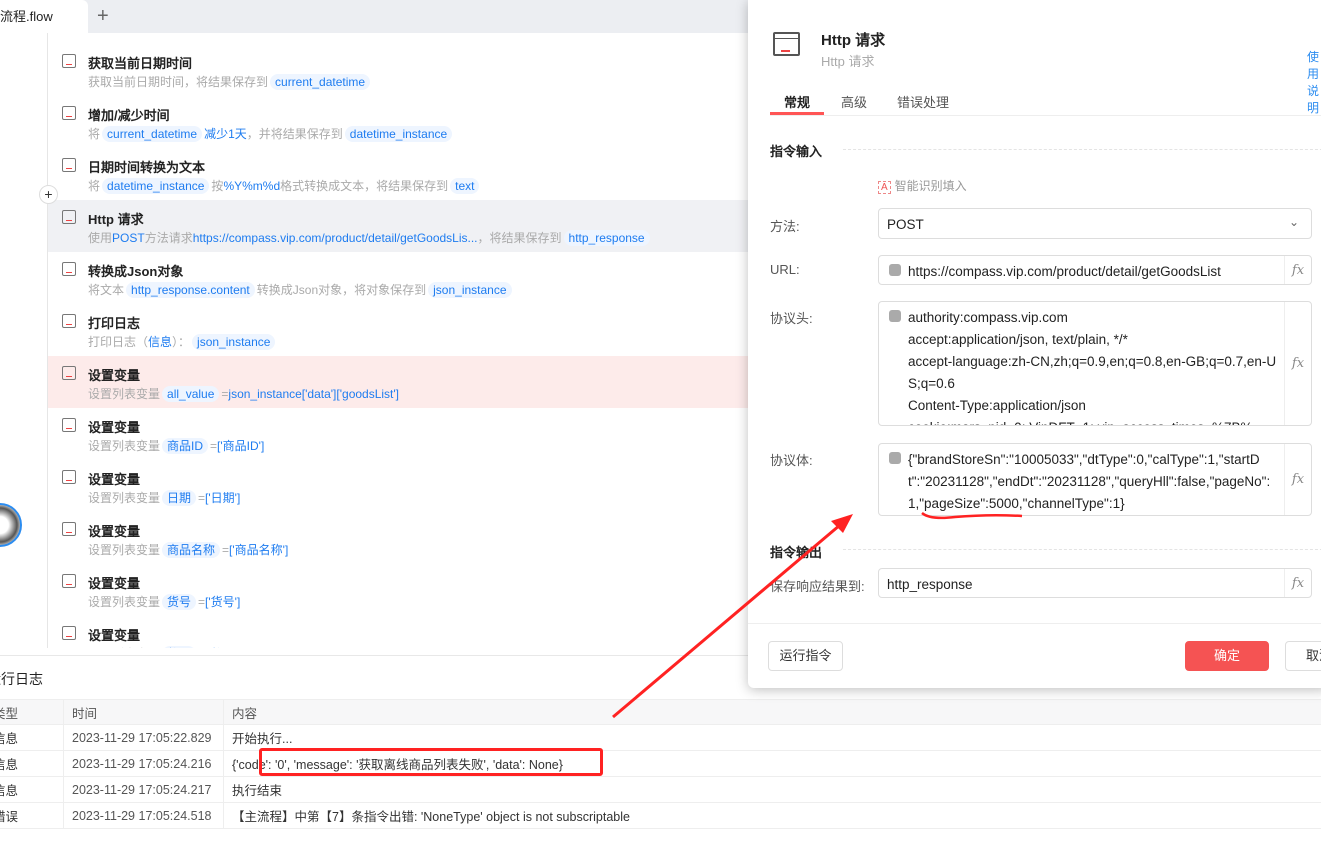 This screenshot has width=1321, height=853. What do you see at coordinates (185, 446) in the screenshot?
I see `variable-chip: 商品ID` at bounding box center [185, 446].